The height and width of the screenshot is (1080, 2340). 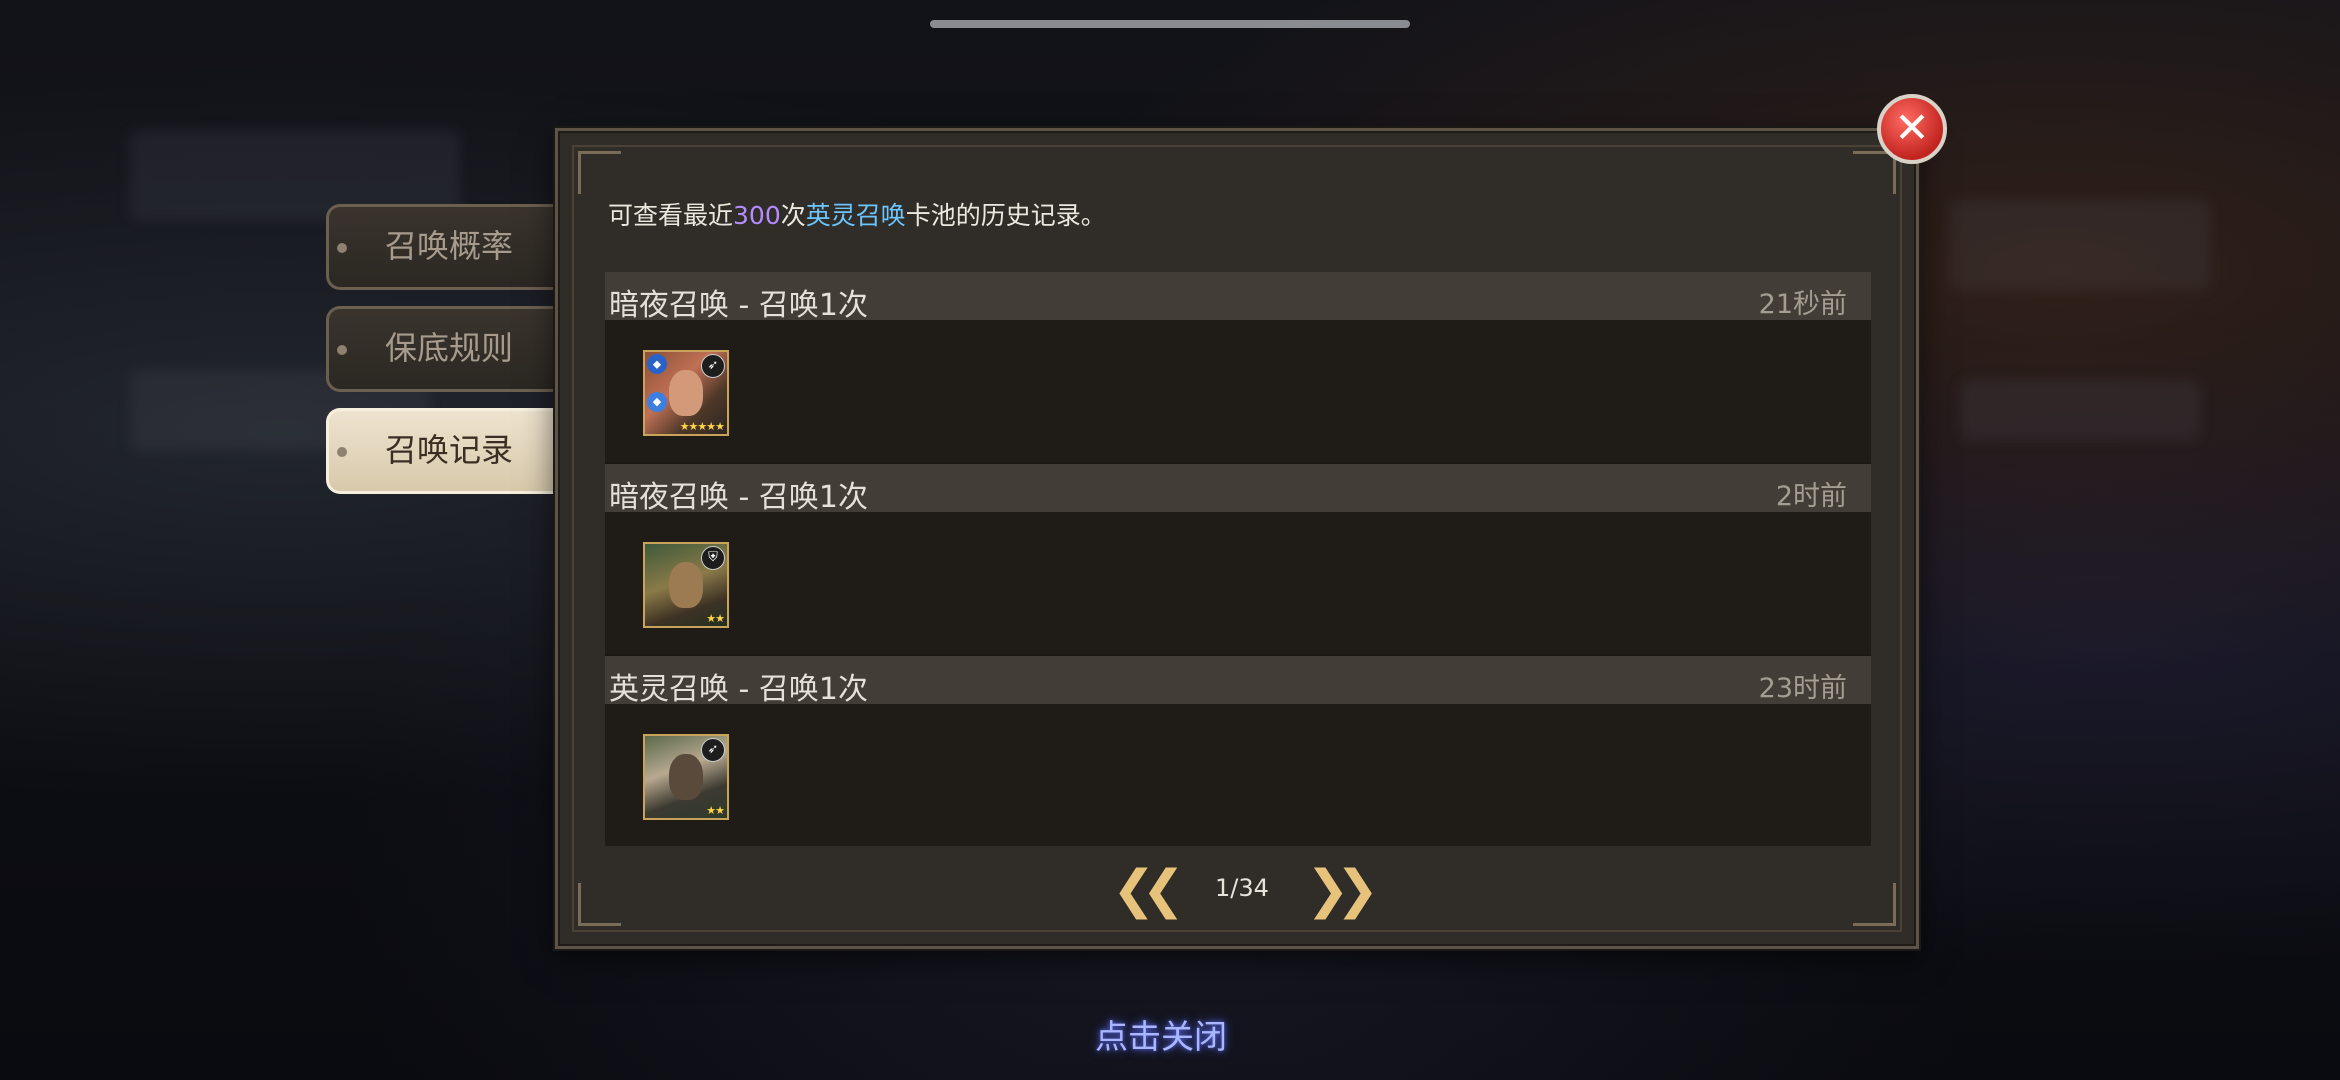 What do you see at coordinates (757, 215) in the screenshot?
I see `record-limit-count: 300` at bounding box center [757, 215].